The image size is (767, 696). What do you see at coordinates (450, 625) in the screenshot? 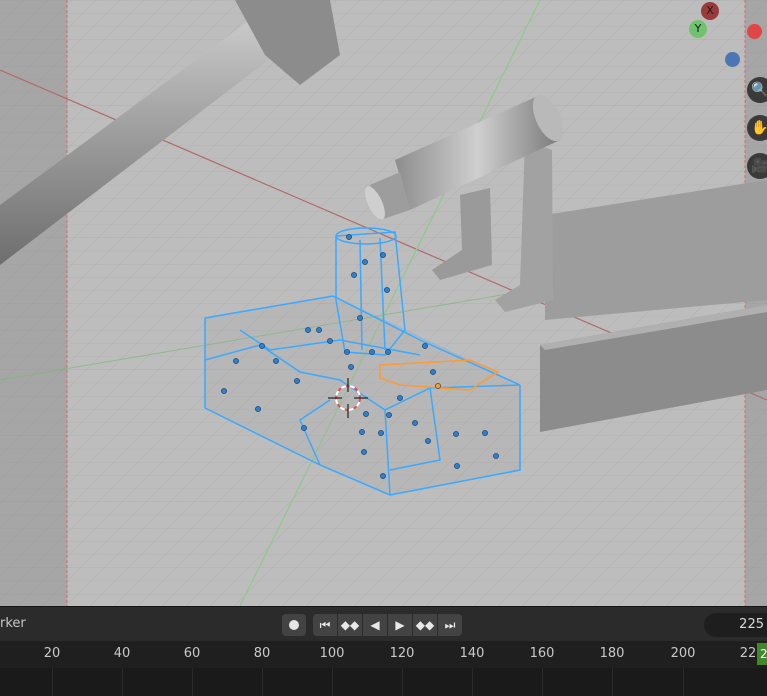
I see `jump-end-icon: ⏭` at bounding box center [450, 625].